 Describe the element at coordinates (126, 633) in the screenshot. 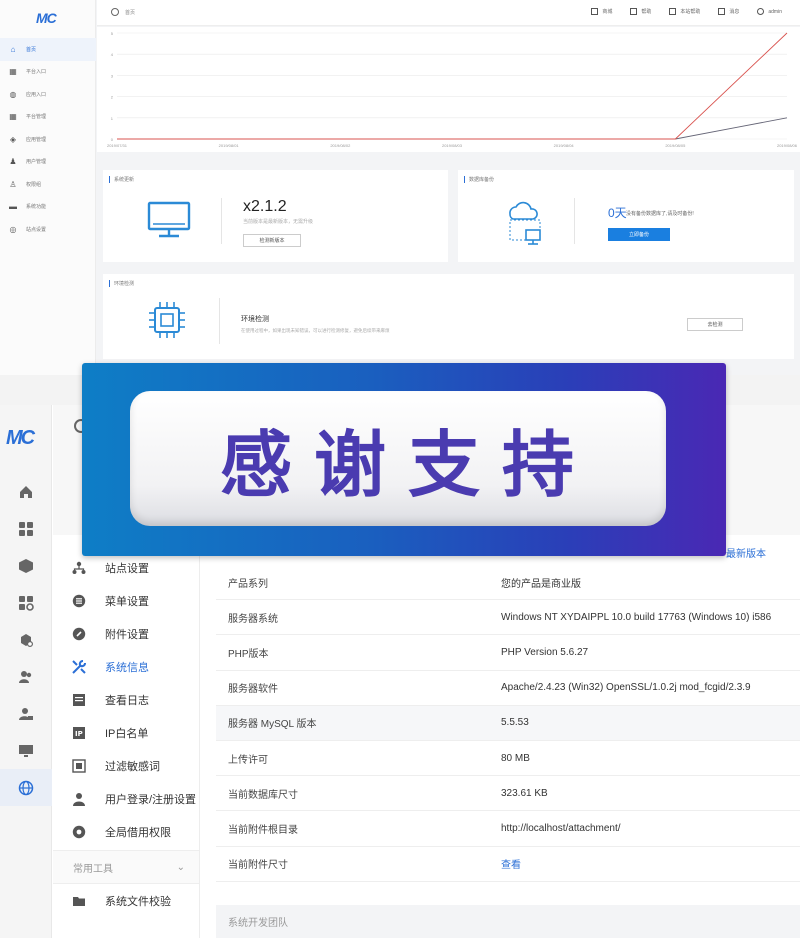

I see `menu-item-attachment-settings: 附件设置` at that location.